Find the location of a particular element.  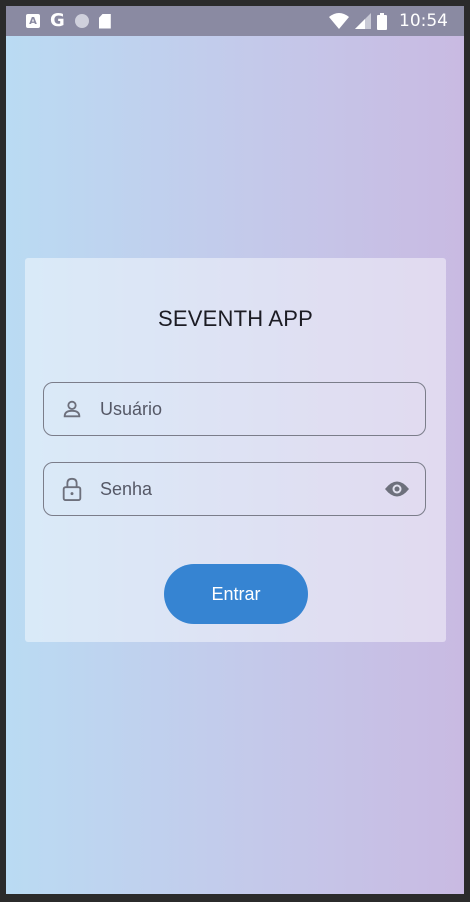

username-field is located at coordinates (234, 409).